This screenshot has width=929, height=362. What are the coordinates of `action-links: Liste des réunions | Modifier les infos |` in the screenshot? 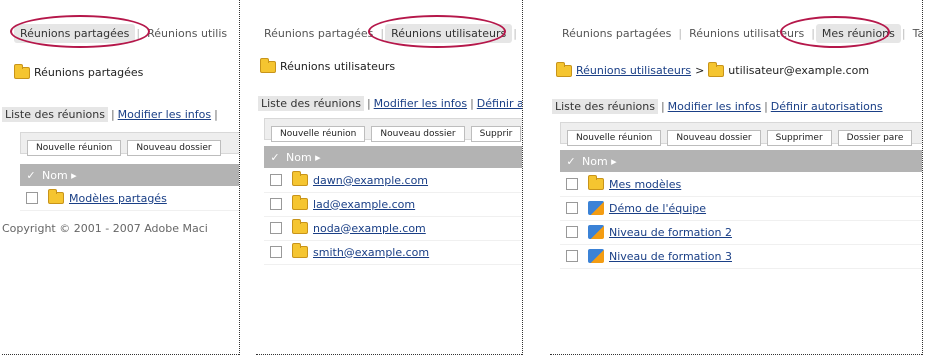 It's located at (111, 114).